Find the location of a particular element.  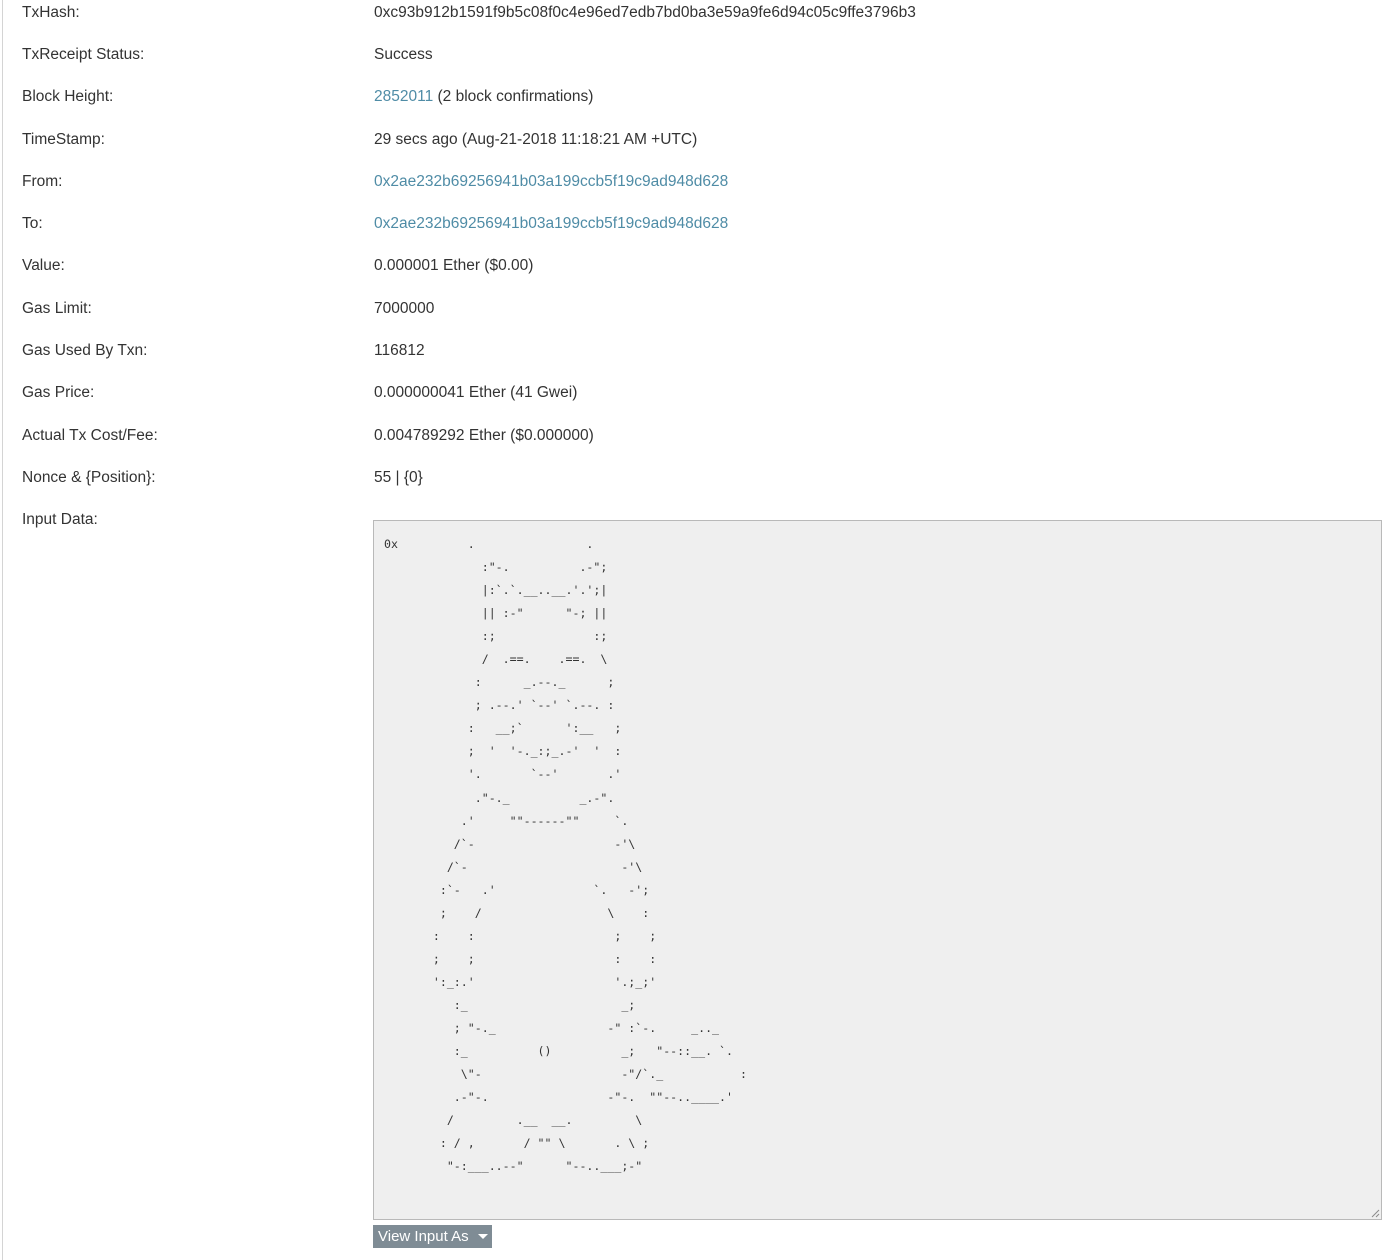

row-value: Value: 0.000001 Ether ($0.00) is located at coordinates (700, 266).